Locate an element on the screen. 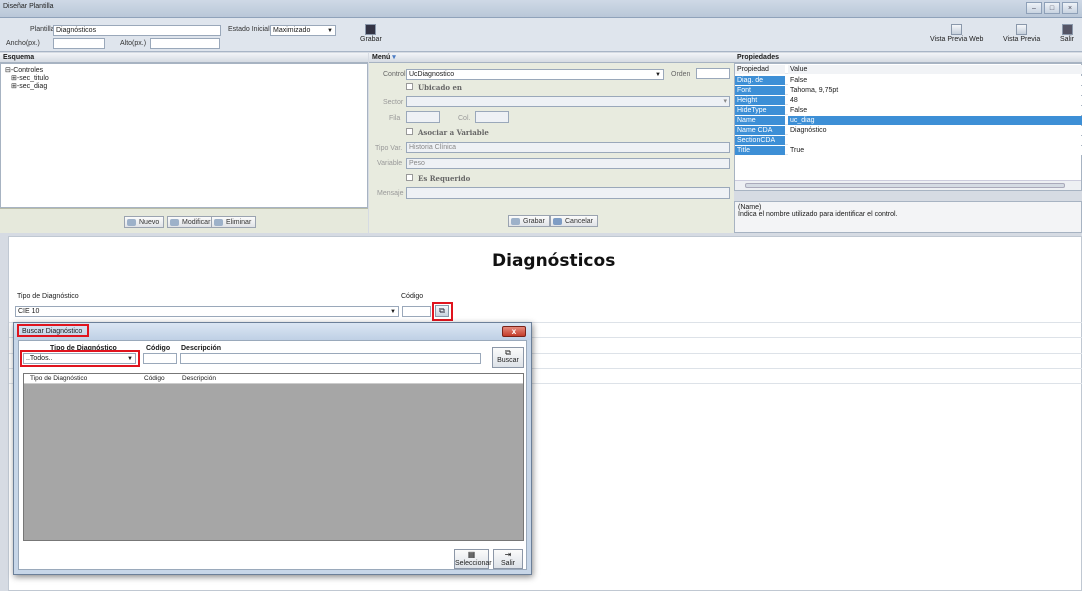 The width and height of the screenshot is (1082, 591). scrollbar-thumb is located at coordinates (905, 185).